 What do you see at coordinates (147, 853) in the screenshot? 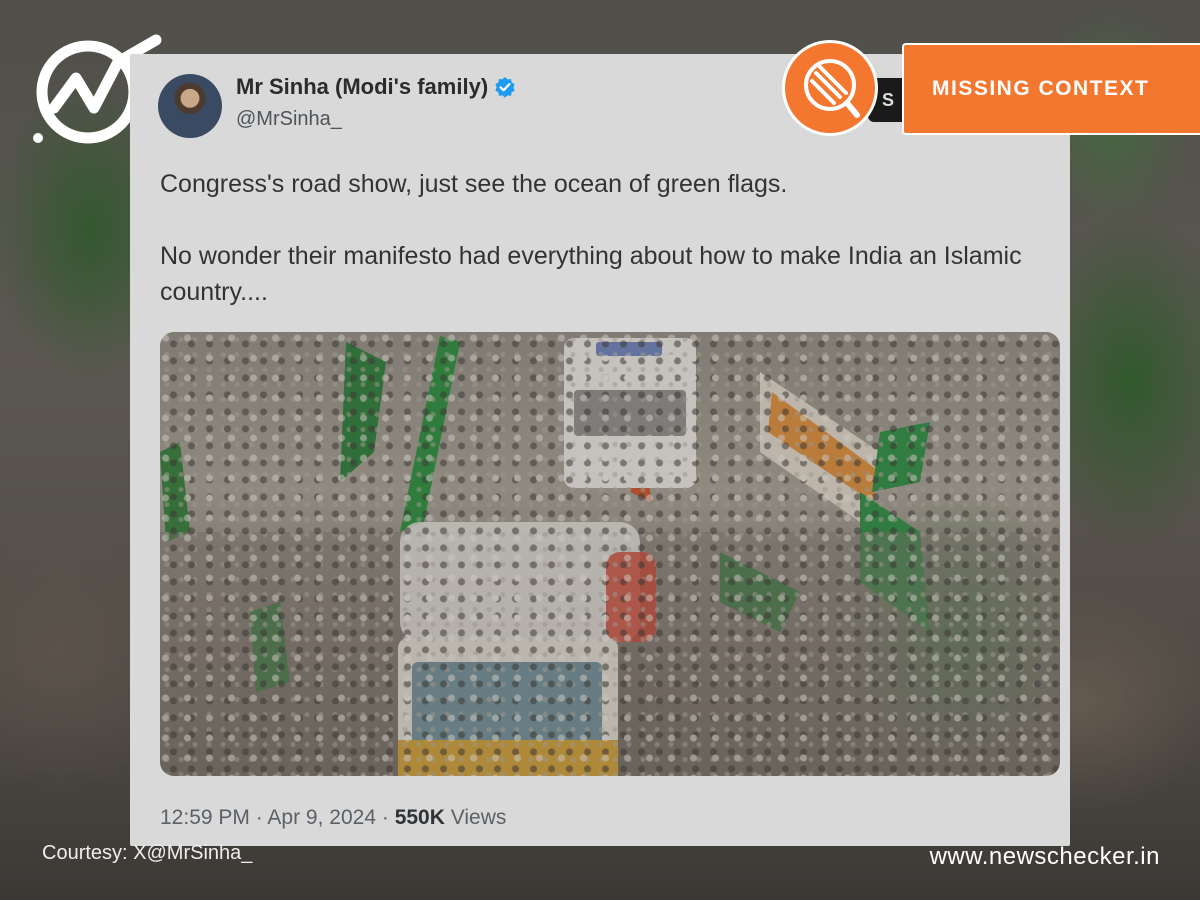
I see `courtesy-credit: Courtesy: X@MrSinha_` at bounding box center [147, 853].